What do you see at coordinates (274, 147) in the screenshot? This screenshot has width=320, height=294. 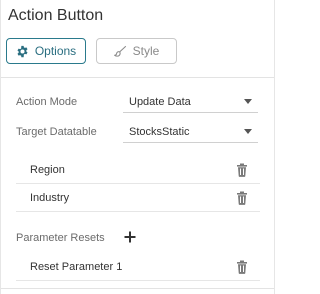 I see `panel-right-border` at bounding box center [274, 147].